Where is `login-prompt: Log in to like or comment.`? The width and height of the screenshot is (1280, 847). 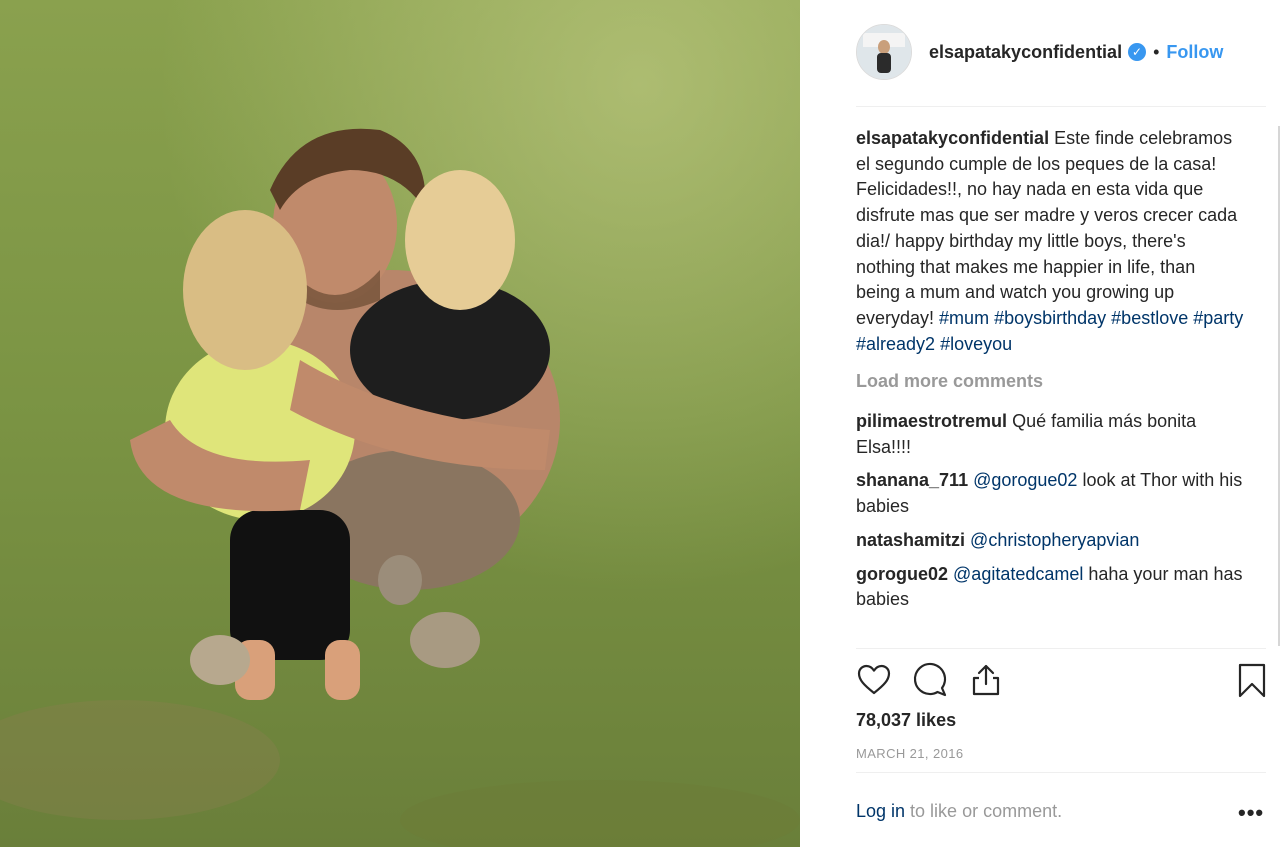
login-prompt: Log in to like or comment. is located at coordinates (959, 811).